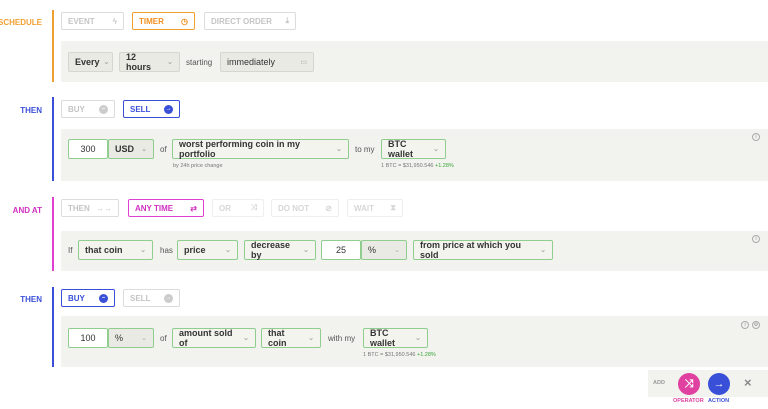 The width and height of the screenshot is (768, 409). I want to click on option-timer-label: TIMER, so click(151, 21).